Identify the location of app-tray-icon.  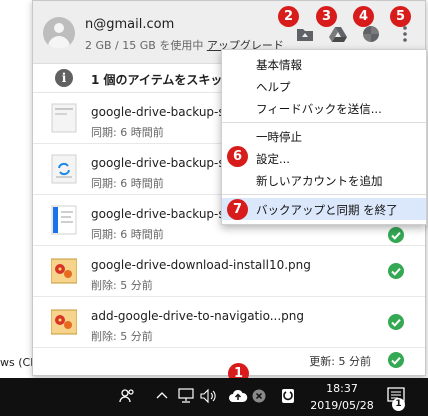
(288, 396).